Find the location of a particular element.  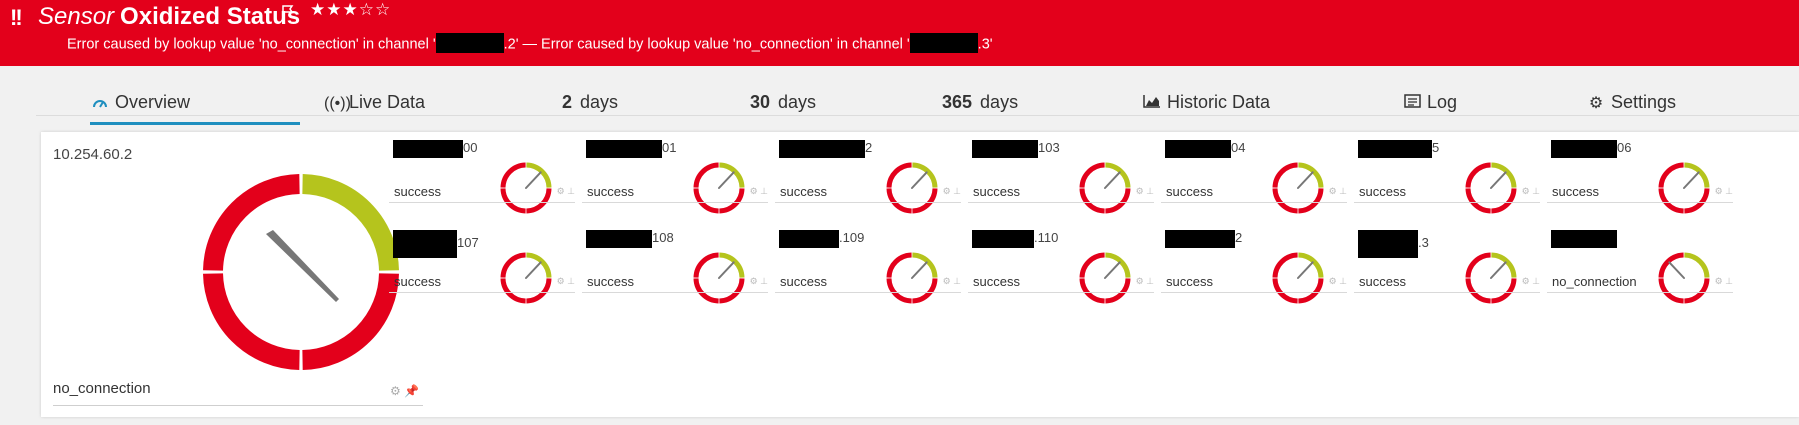

channel-label: 2 is located at coordinates (825, 151).